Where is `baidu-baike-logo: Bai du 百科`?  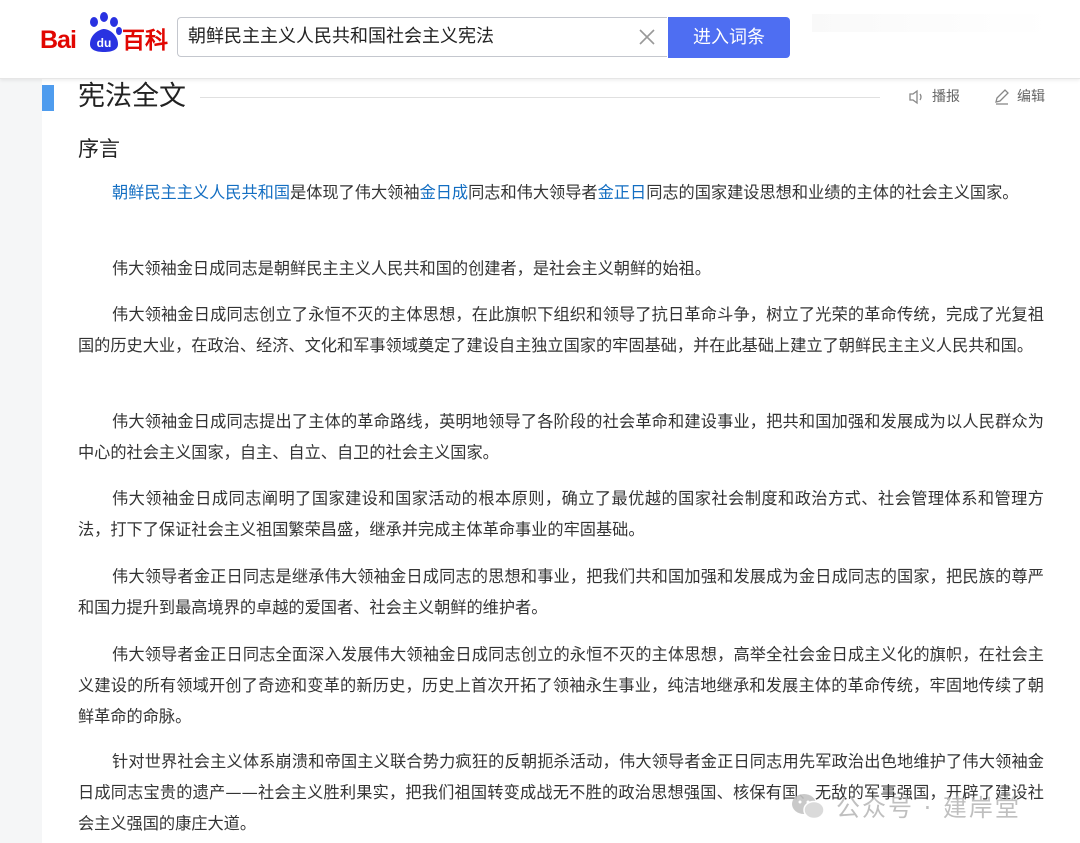
baidu-baike-logo: Bai du 百科 is located at coordinates (104, 34).